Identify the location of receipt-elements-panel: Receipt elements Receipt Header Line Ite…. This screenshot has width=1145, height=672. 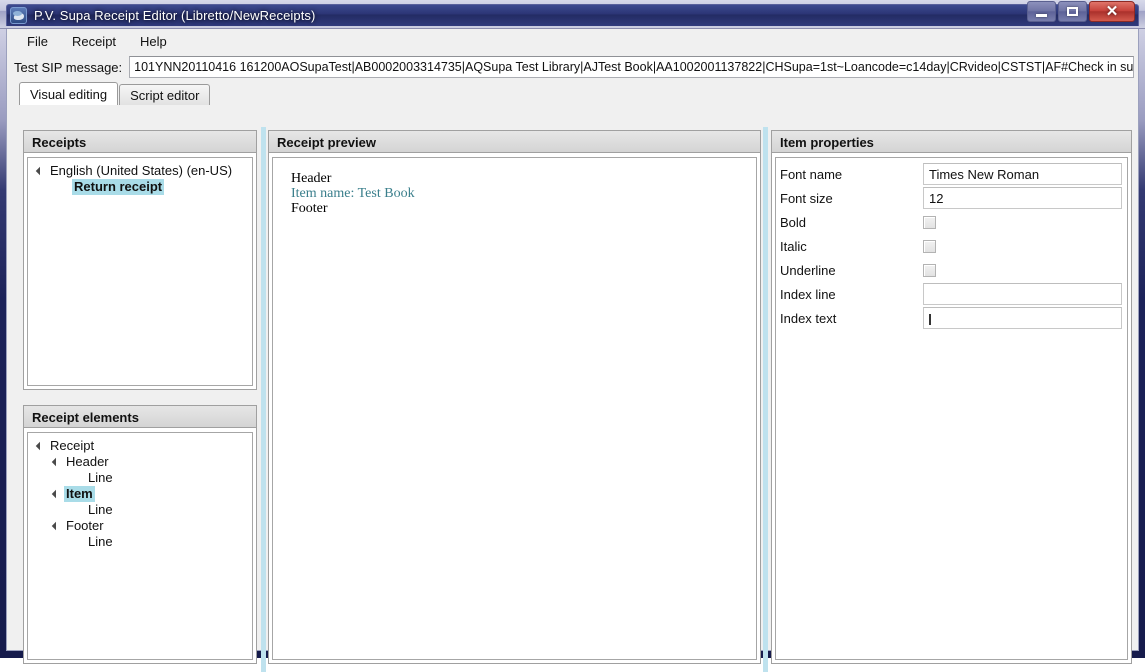
(140, 534).